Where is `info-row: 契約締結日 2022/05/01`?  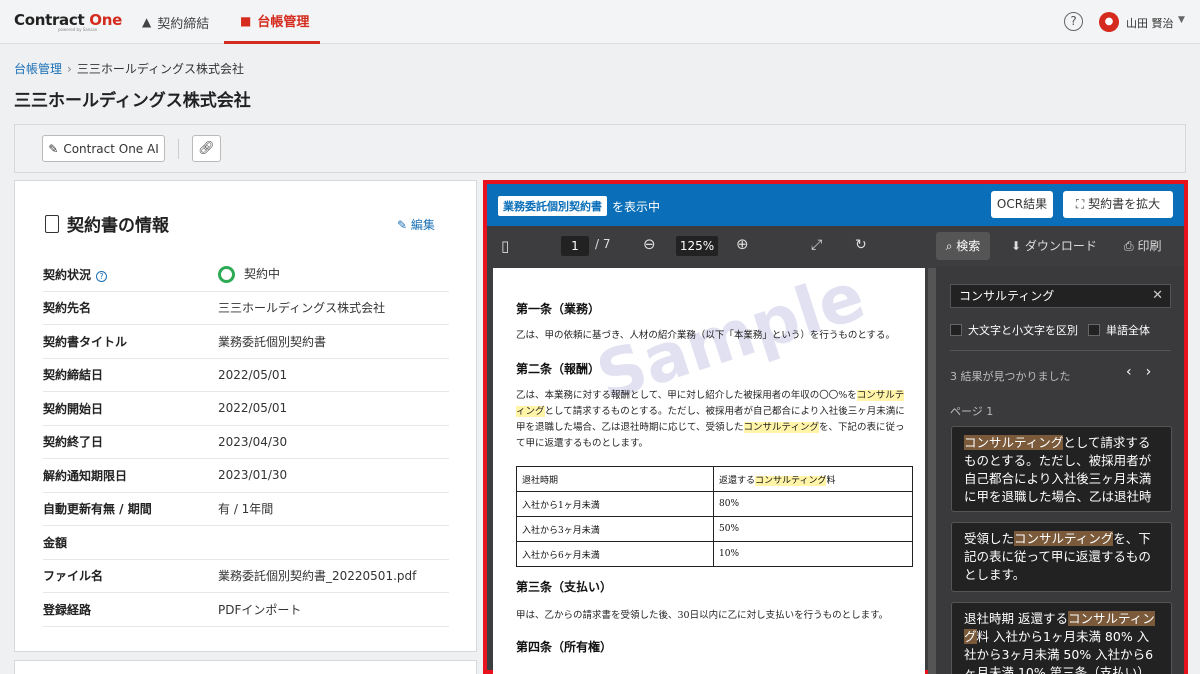 info-row: 契約締結日 2022/05/01 is located at coordinates (246, 375).